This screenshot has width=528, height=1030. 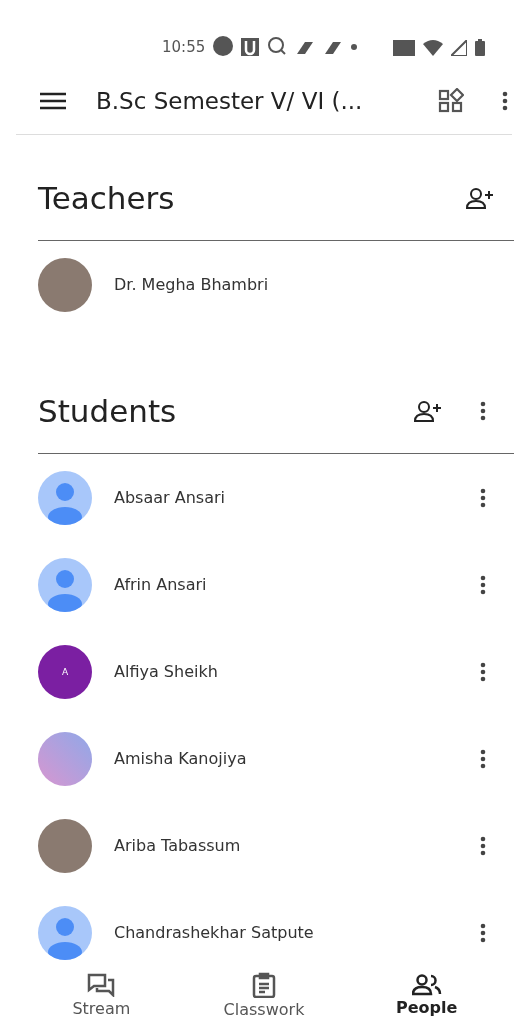 What do you see at coordinates (184, 47) in the screenshot?
I see `status-time: 10:55` at bounding box center [184, 47].